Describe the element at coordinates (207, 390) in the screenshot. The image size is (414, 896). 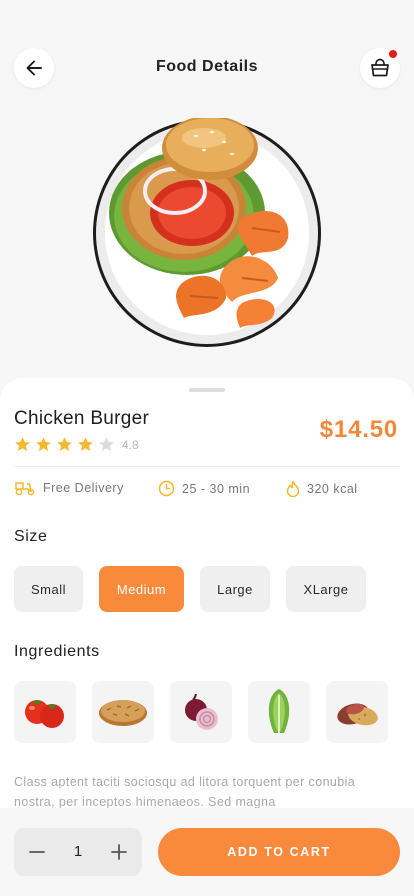
I see `sheet-drag-handle` at that location.